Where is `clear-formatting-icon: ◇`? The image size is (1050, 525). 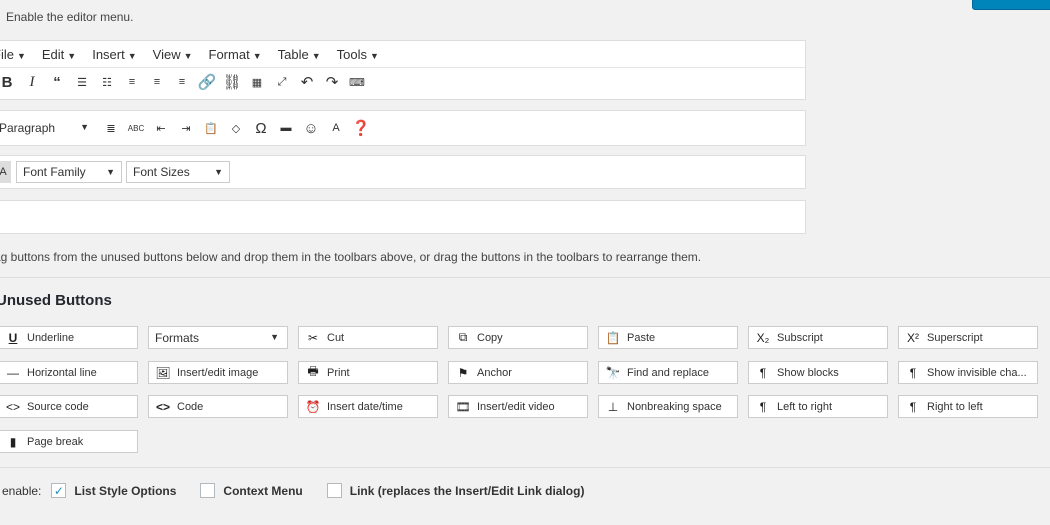 clear-formatting-icon: ◇ is located at coordinates (236, 128).